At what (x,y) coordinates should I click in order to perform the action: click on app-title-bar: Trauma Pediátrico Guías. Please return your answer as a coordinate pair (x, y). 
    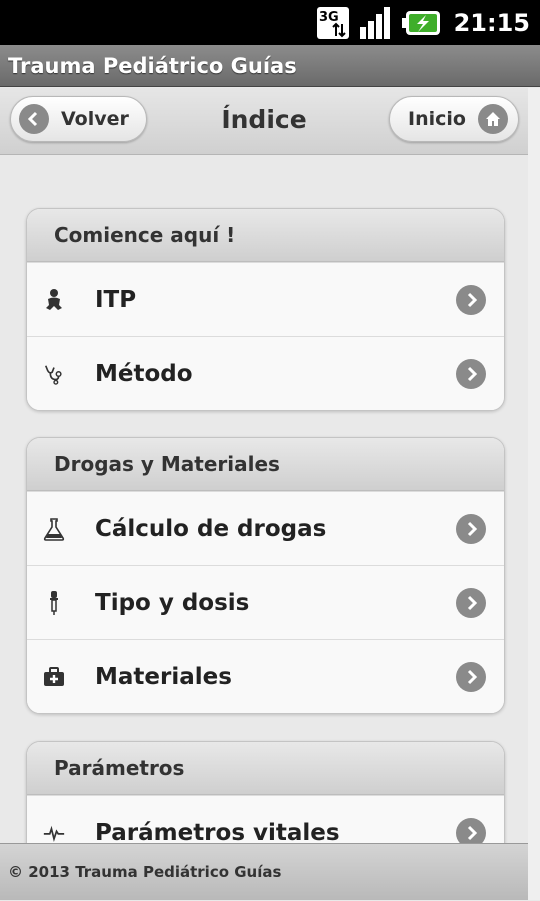
    Looking at the image, I should click on (270, 66).